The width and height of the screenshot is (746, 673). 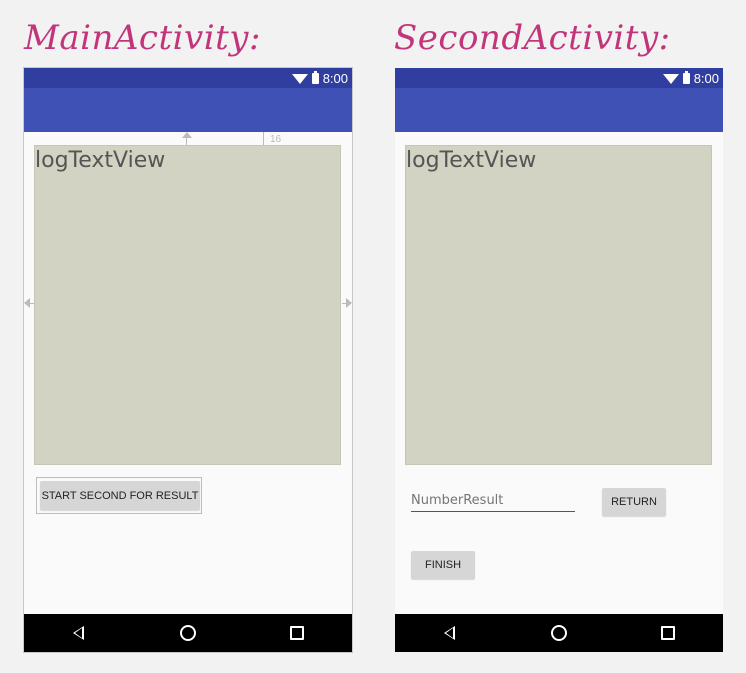 What do you see at coordinates (634, 502) in the screenshot?
I see `return-button: RETURN` at bounding box center [634, 502].